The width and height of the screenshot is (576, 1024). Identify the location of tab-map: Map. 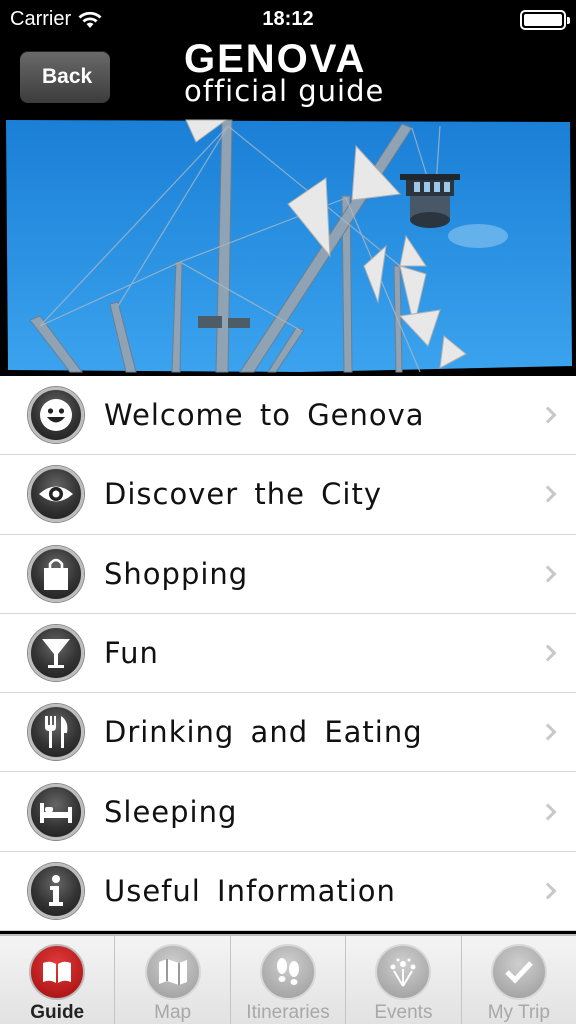
(173, 980).